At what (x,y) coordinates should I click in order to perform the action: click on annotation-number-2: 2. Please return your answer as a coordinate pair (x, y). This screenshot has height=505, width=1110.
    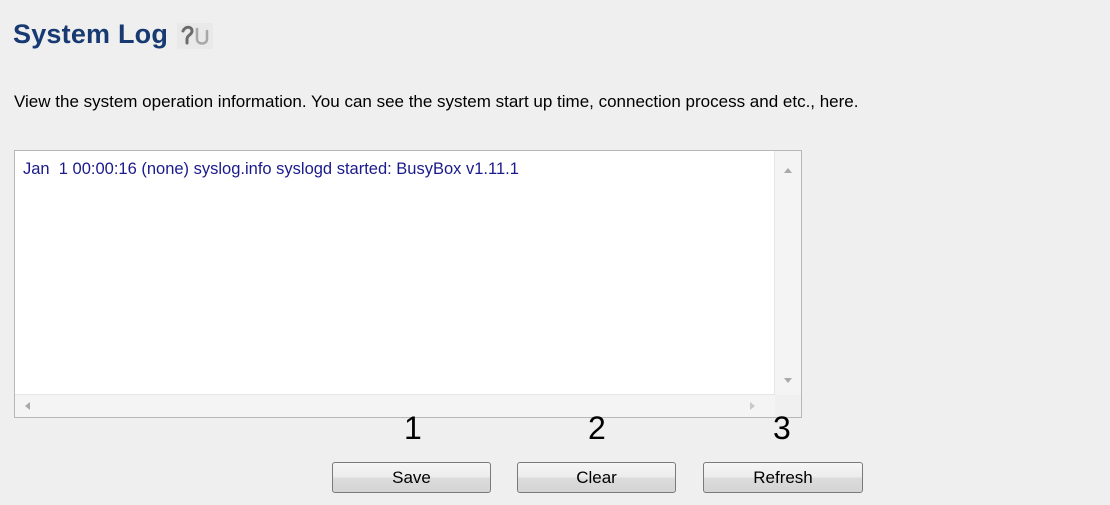
    Looking at the image, I should click on (597, 428).